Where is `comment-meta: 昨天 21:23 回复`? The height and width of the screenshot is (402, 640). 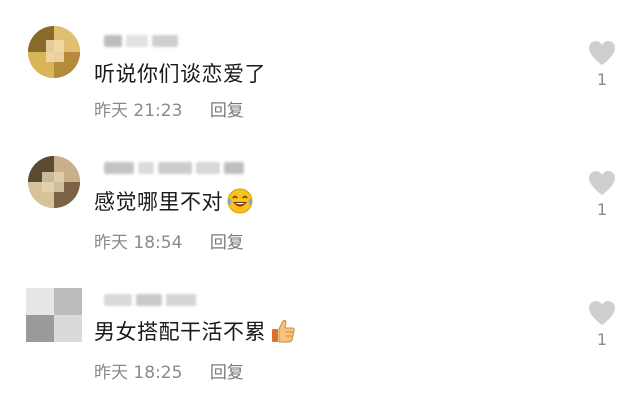
comment-meta: 昨天 21:23 回复 is located at coordinates (169, 108).